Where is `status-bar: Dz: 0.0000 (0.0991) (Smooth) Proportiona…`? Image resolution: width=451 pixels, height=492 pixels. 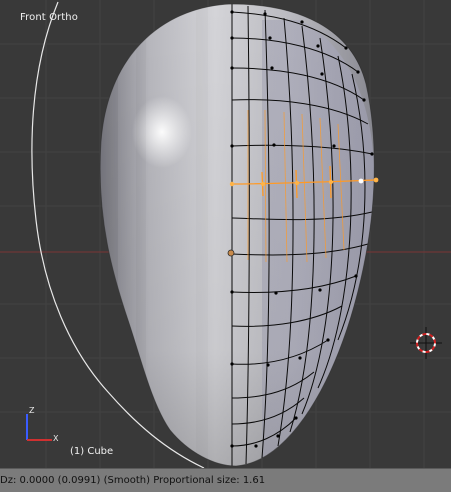 status-bar: Dz: 0.0000 (0.0991) (Smooth) Proportiona… is located at coordinates (225, 480).